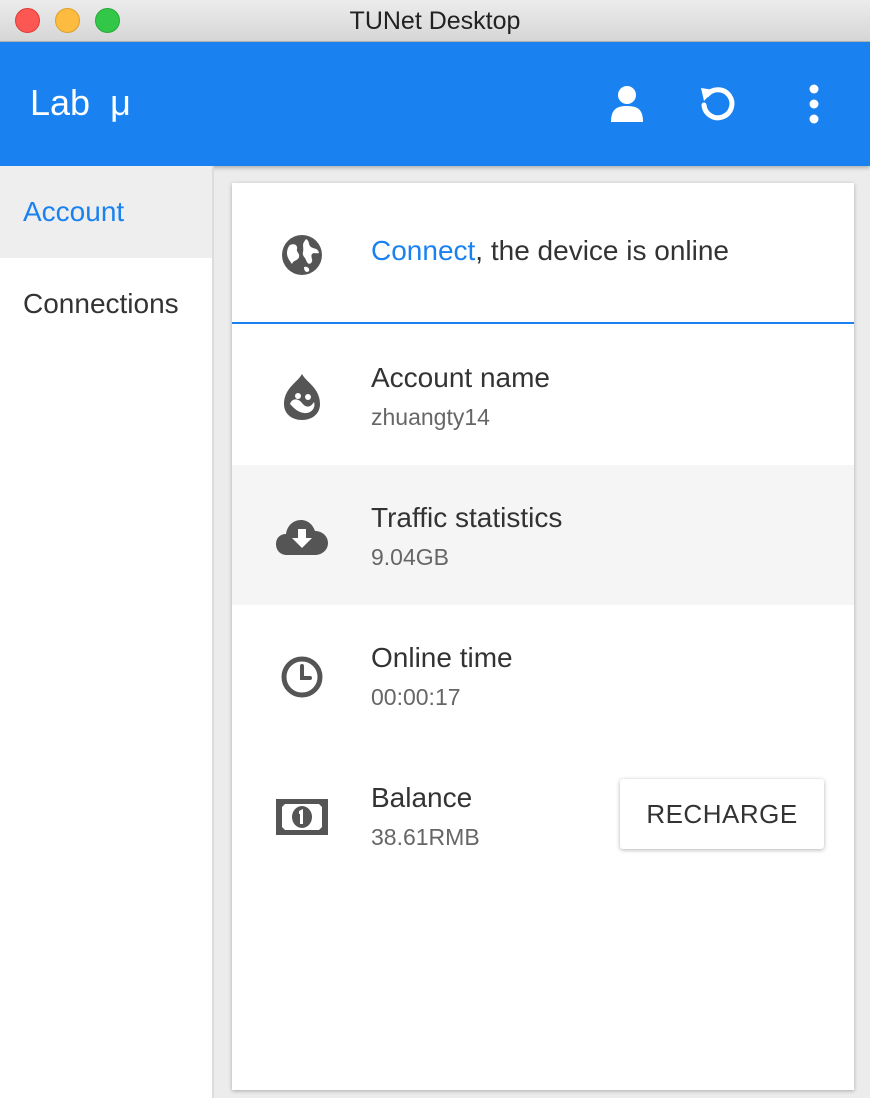 The image size is (870, 1098). What do you see at coordinates (435, 104) in the screenshot?
I see `app-bar: Lab μ` at bounding box center [435, 104].